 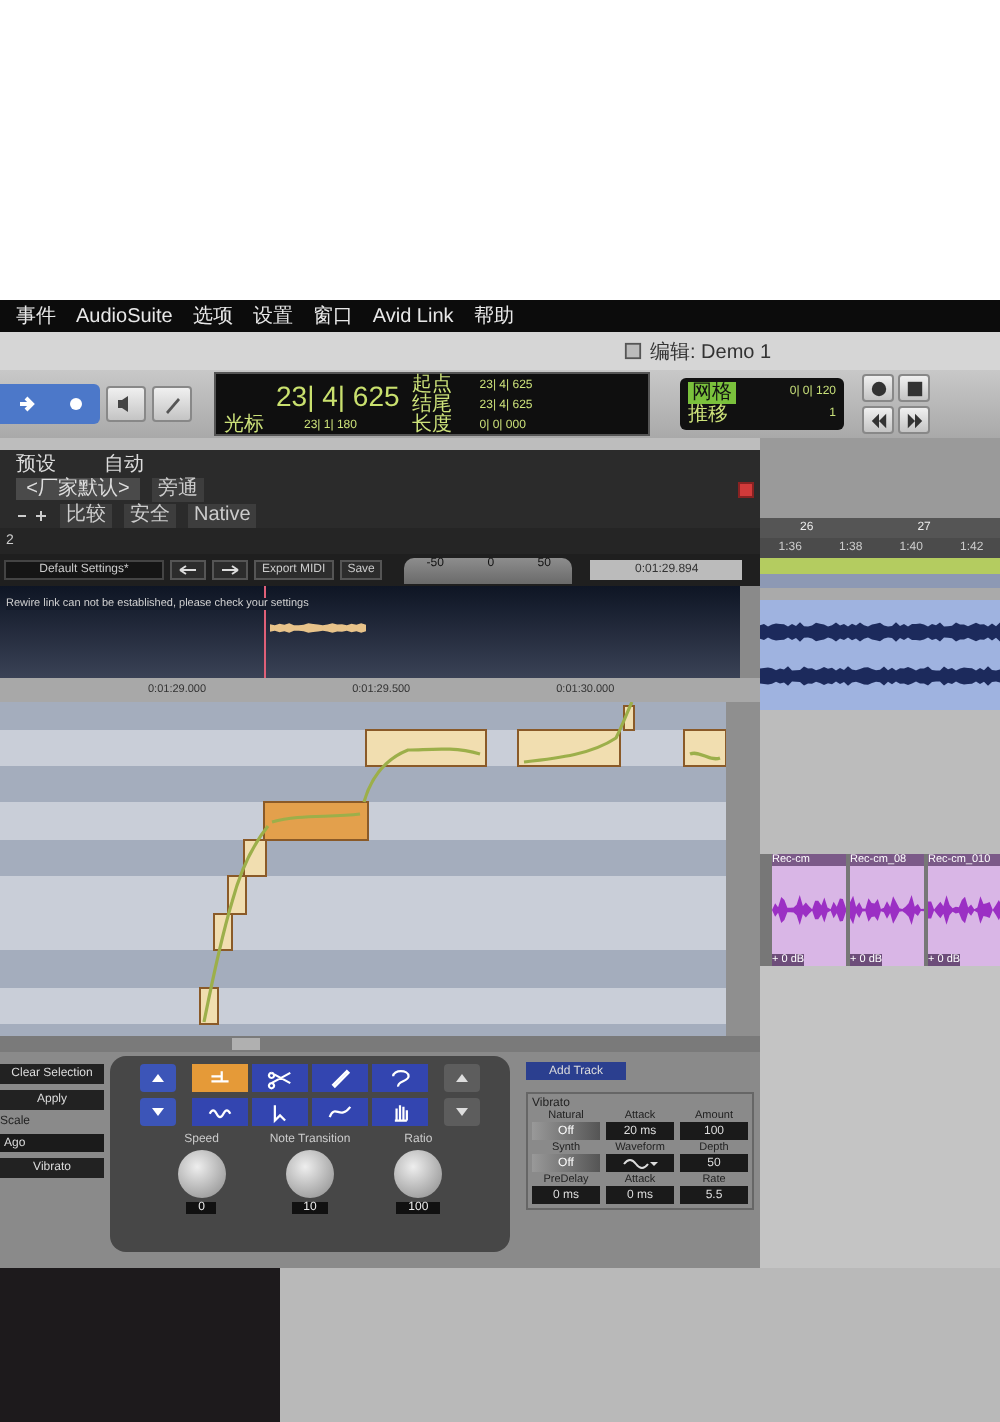 I want to click on arrow-tool-icon, so click(x=280, y=1111).